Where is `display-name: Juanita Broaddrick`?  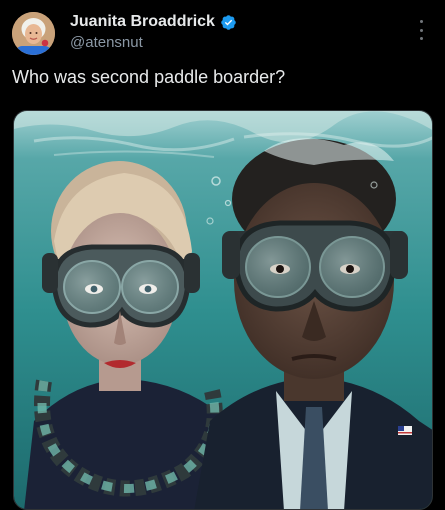 display-name: Juanita Broaddrick is located at coordinates (142, 22).